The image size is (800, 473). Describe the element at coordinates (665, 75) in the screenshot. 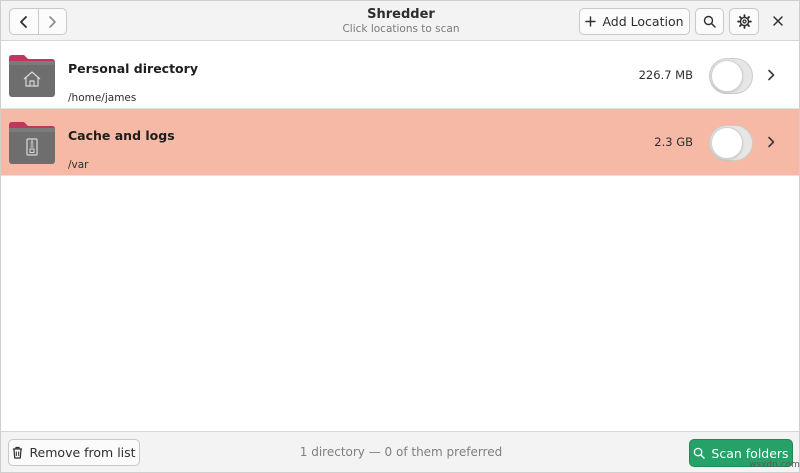

I see `location-size: 226.7 MB` at that location.